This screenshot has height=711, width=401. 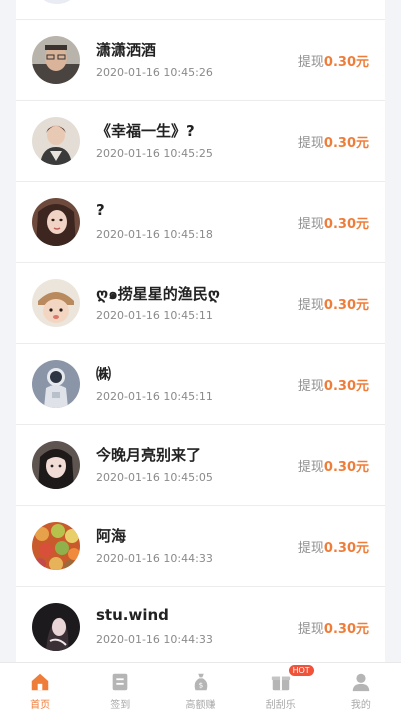 I want to click on tab-profile: 我的, so click(x=361, y=687).